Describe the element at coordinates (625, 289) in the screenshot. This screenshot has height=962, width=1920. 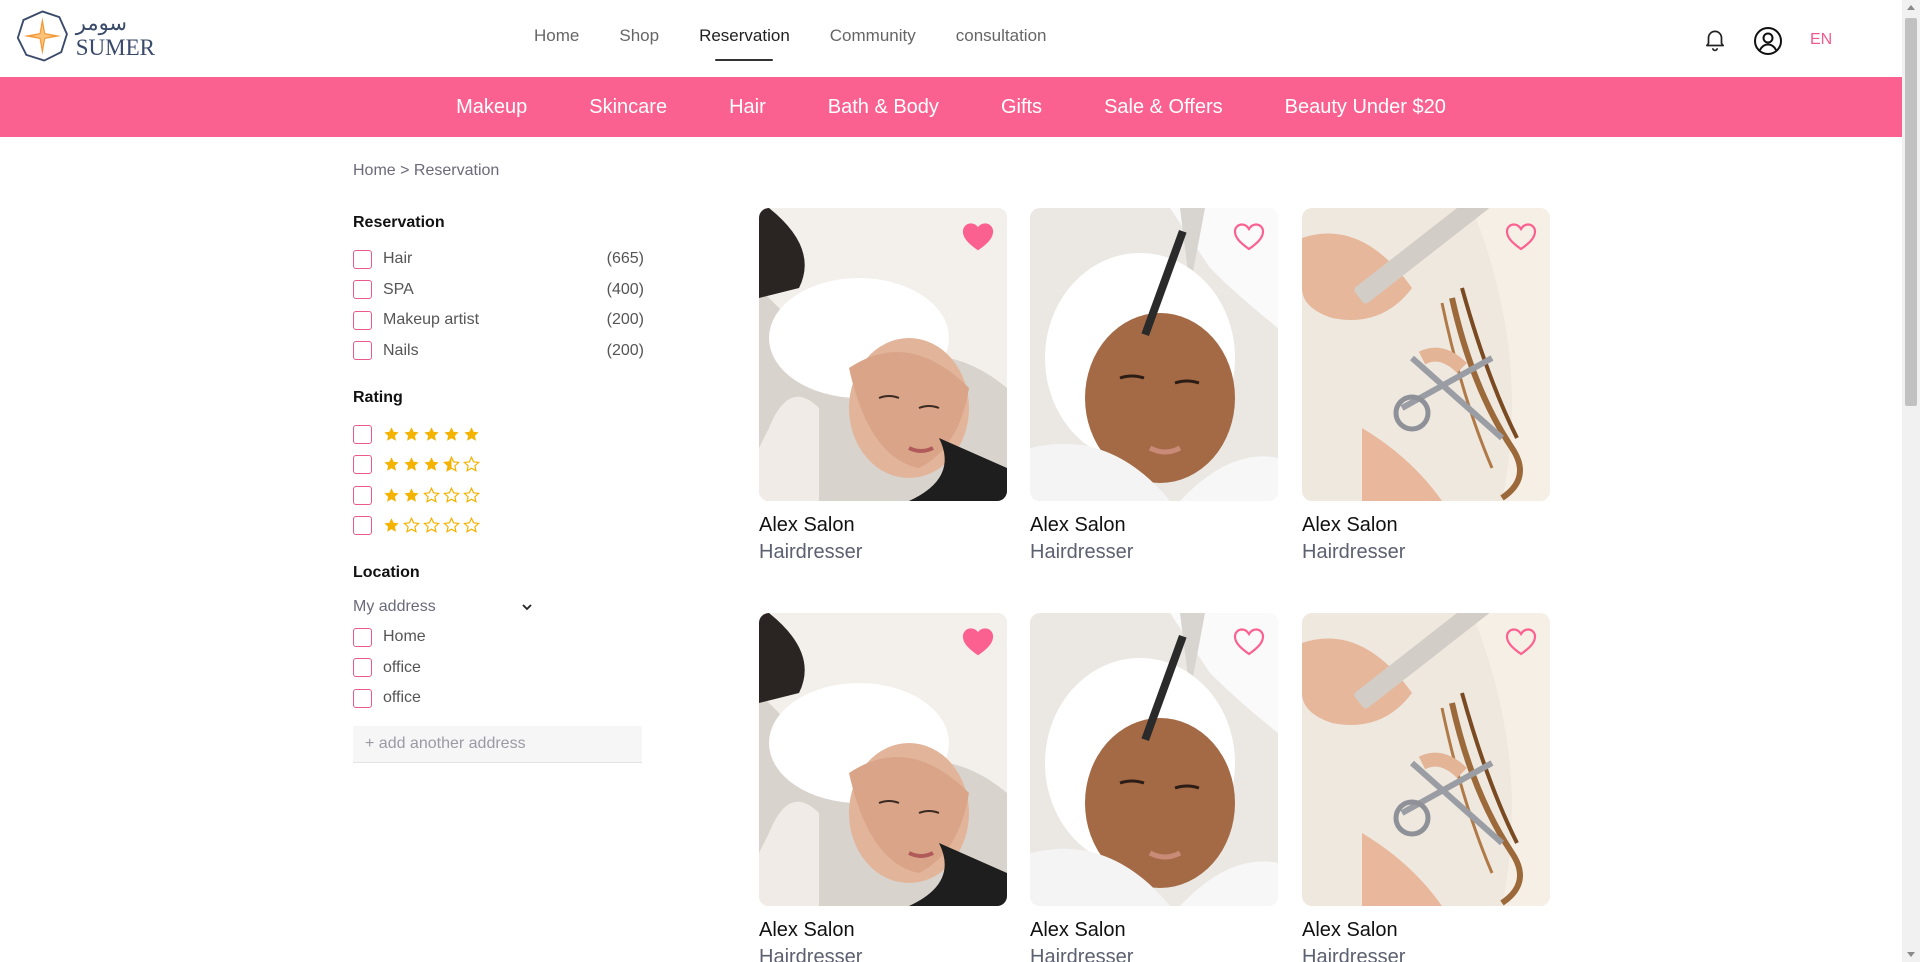
I see `filter-option-count: (400)` at that location.